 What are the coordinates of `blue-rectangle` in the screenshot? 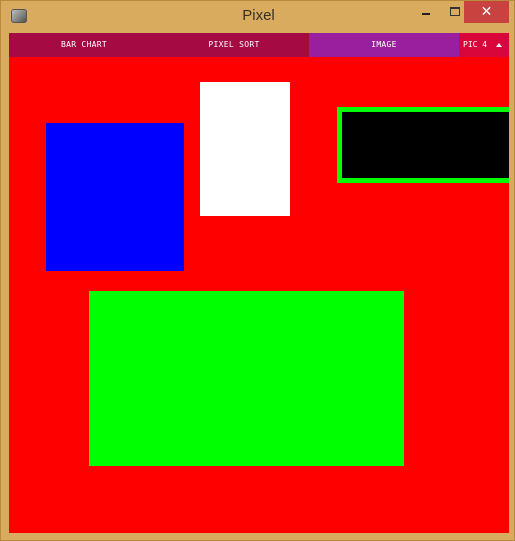 It's located at (115, 197).